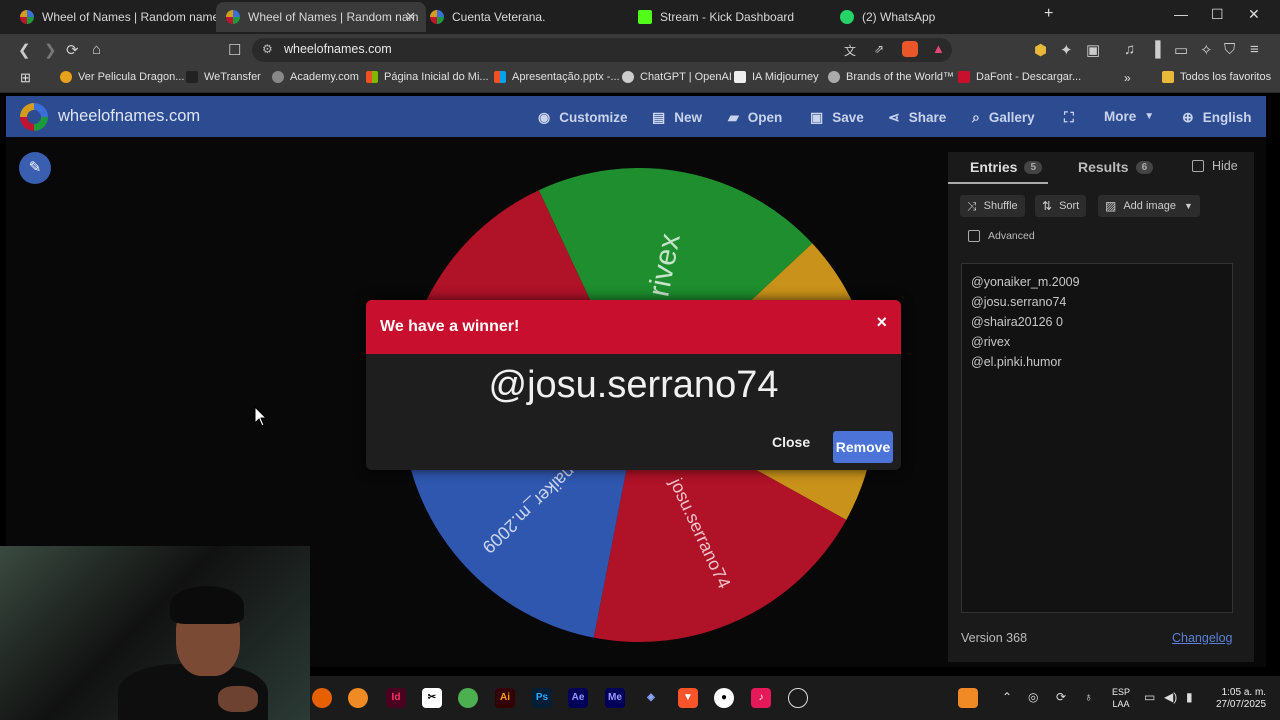 The height and width of the screenshot is (720, 1280). Describe the element at coordinates (1254, 14) in the screenshot. I see `close-window-icon: ✕` at that location.